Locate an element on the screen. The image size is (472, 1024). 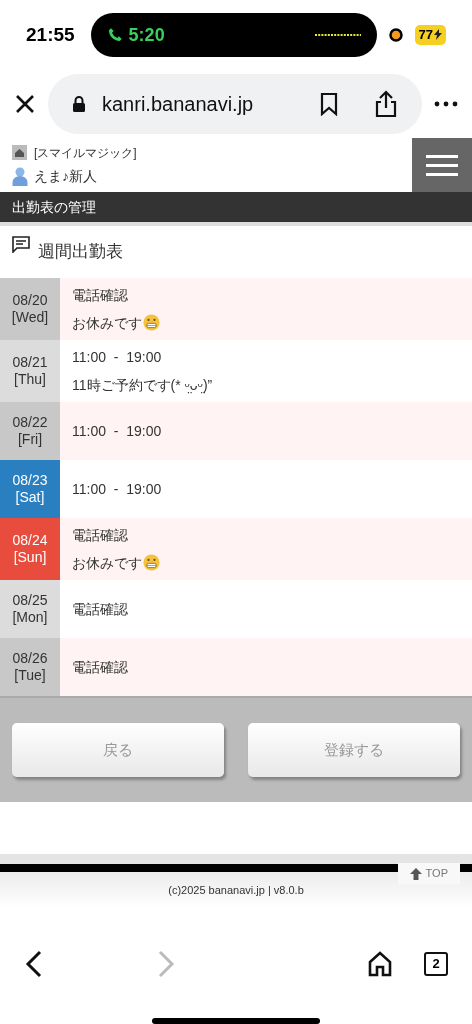
bookmark-icon is located at coordinates (329, 104).